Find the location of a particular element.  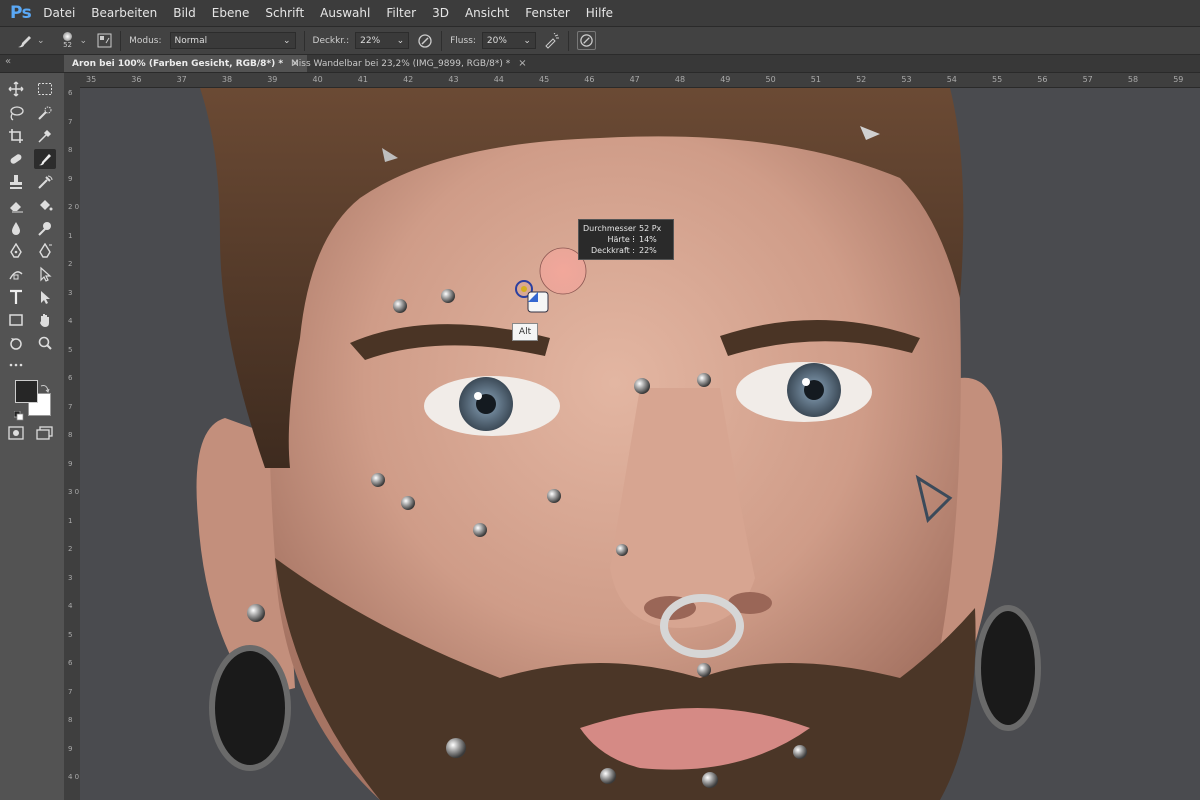

modus-label: Modus: is located at coordinates (145, 40).